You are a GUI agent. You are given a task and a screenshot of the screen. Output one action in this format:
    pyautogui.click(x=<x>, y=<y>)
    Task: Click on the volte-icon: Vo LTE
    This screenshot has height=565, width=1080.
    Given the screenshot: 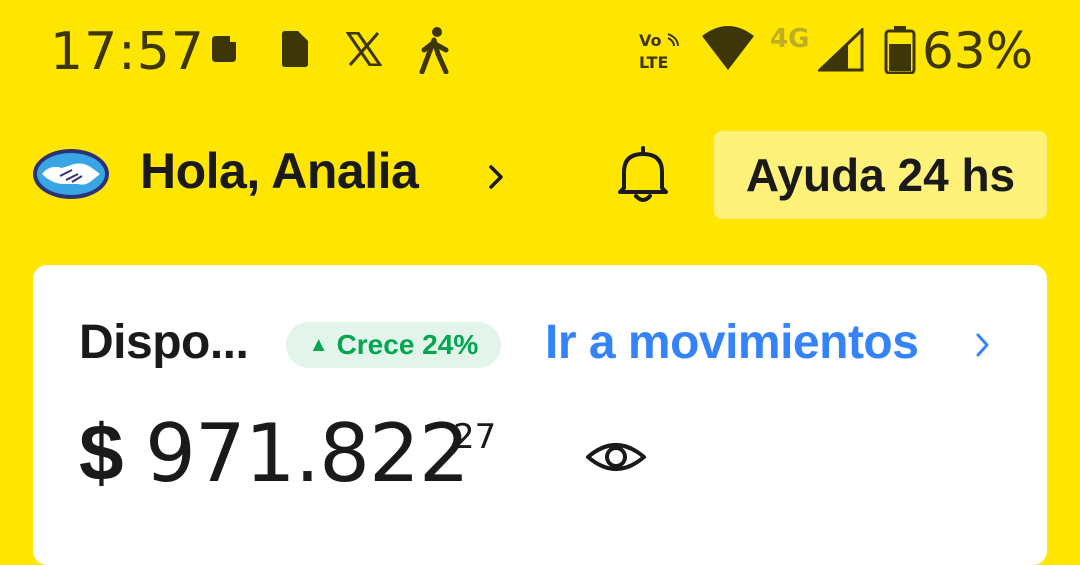 What is the action you would take?
    pyautogui.click(x=659, y=50)
    